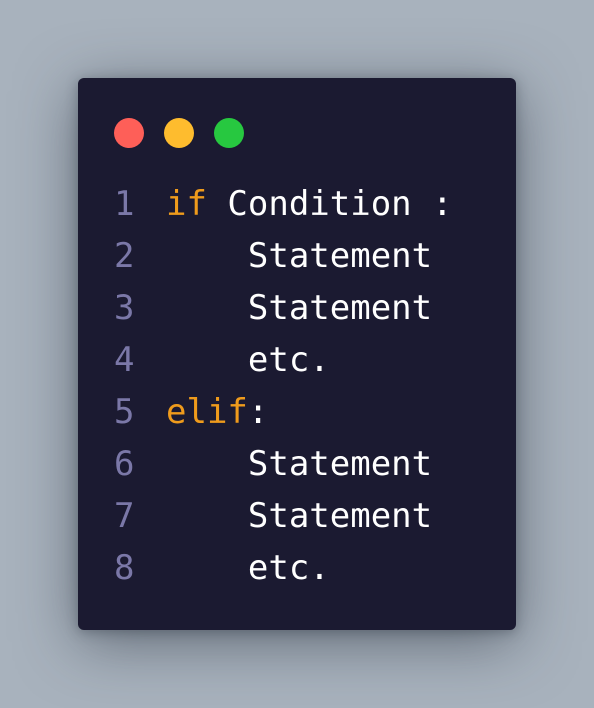 The image size is (594, 708). Describe the element at coordinates (129, 133) in the screenshot. I see `close-button` at that location.